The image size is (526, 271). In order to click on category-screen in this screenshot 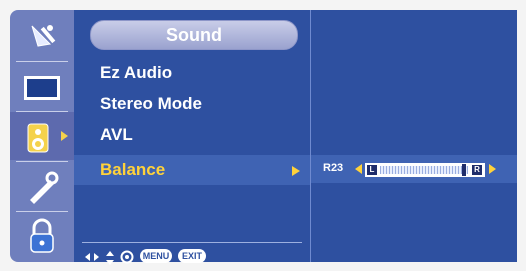, I will do `click(42, 87)`.